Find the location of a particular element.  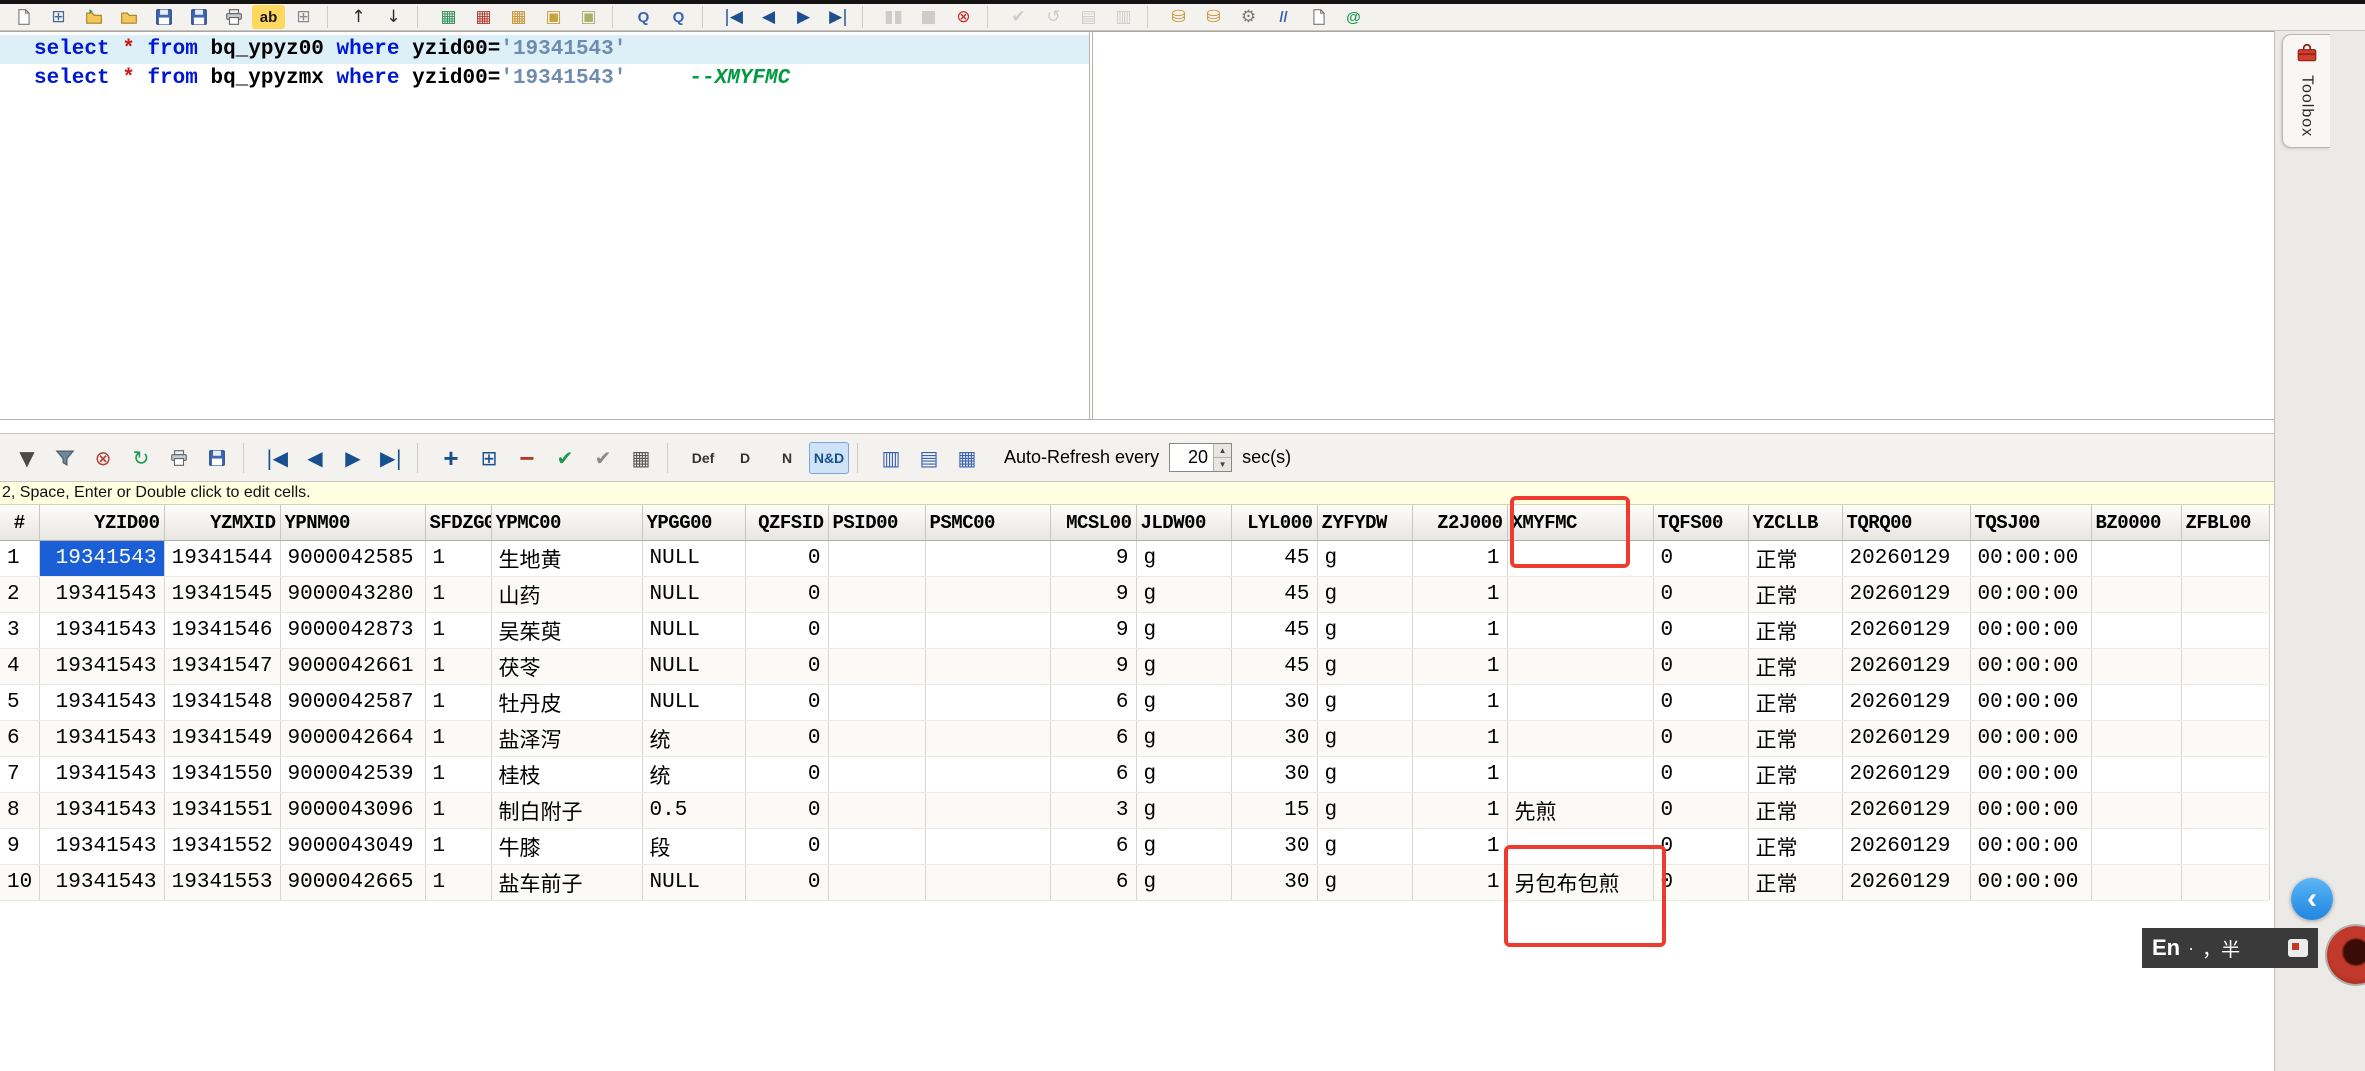

grid-cell: 19341543 is located at coordinates (102, 558).